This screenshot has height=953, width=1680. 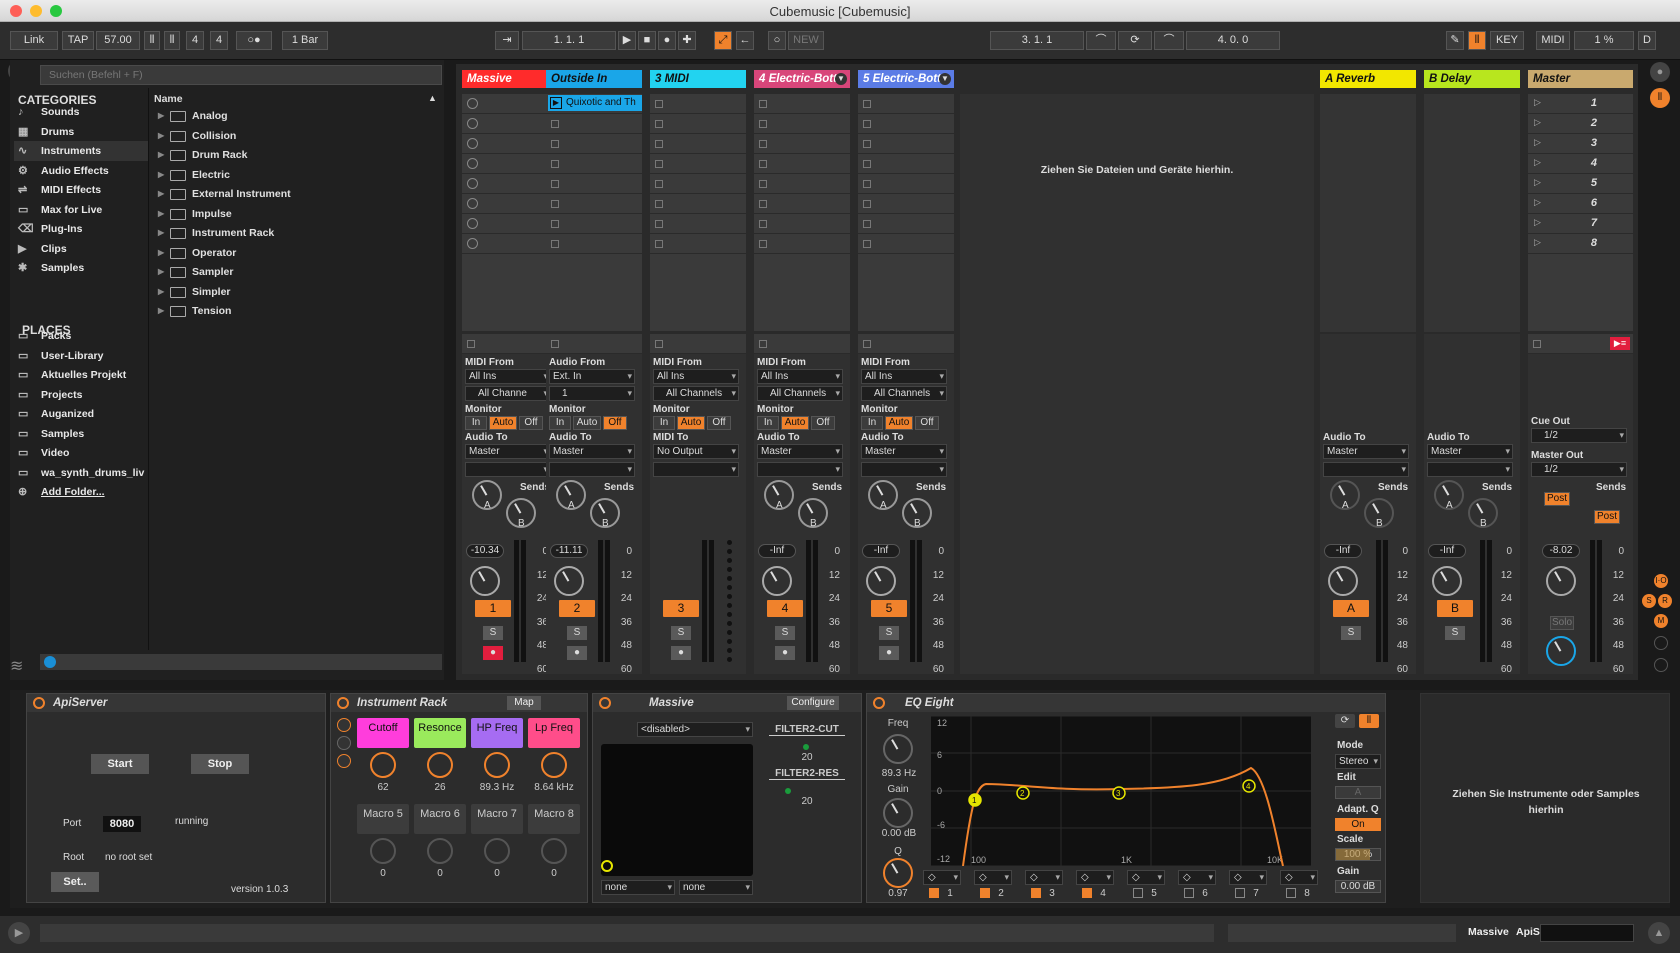 What do you see at coordinates (1488, 932) in the screenshot?
I see `current-device-name: Massive` at bounding box center [1488, 932].